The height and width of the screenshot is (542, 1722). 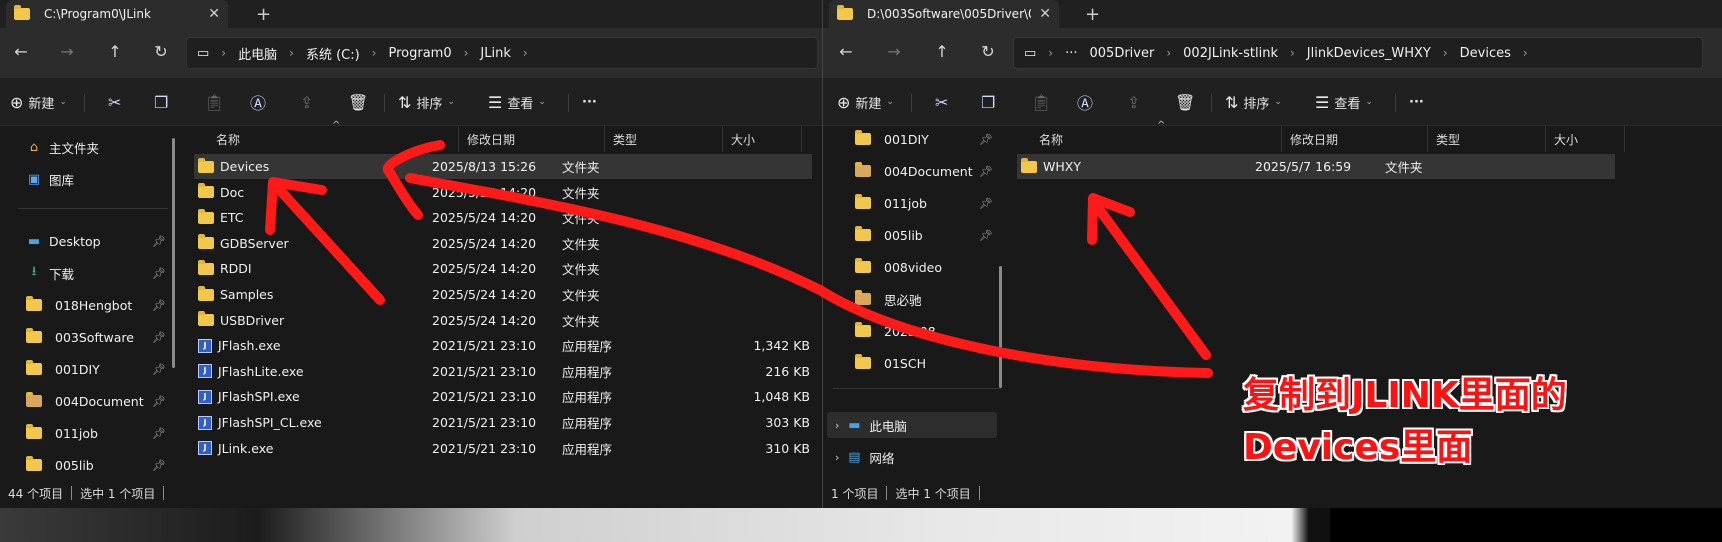 I want to click on breadcrumb-item: 002JLink-stlink, so click(x=1230, y=53).